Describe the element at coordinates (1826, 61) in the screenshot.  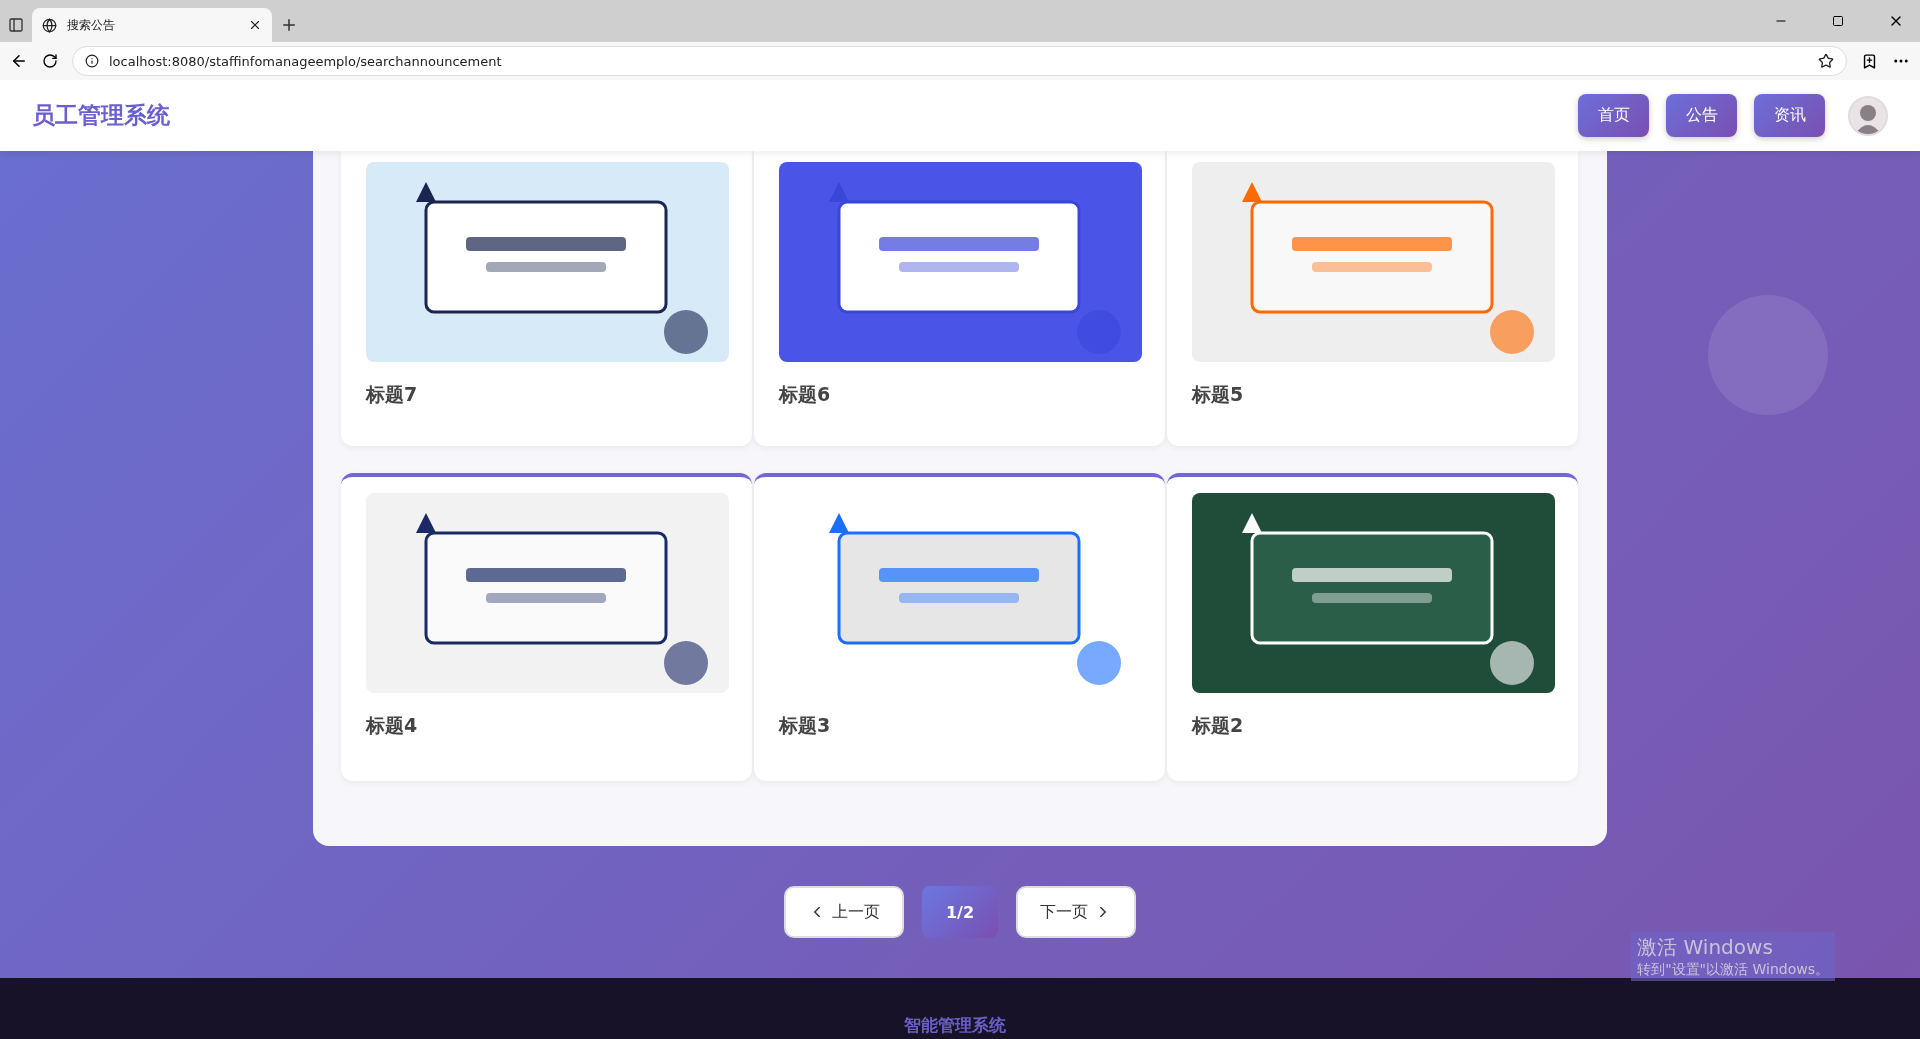
I see `star-icon` at that location.